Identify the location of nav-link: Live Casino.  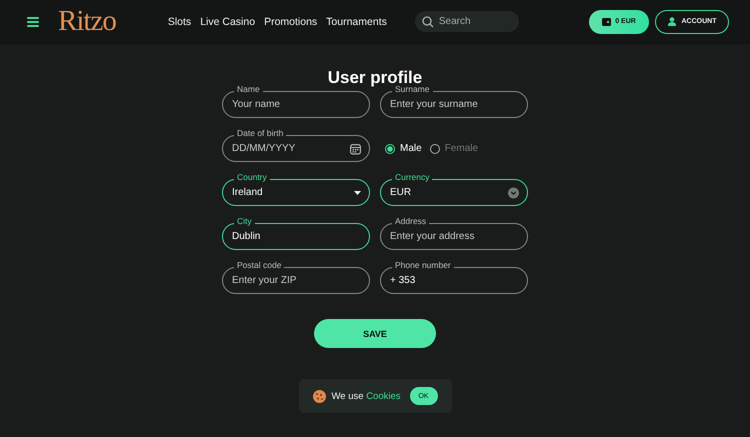
(228, 22).